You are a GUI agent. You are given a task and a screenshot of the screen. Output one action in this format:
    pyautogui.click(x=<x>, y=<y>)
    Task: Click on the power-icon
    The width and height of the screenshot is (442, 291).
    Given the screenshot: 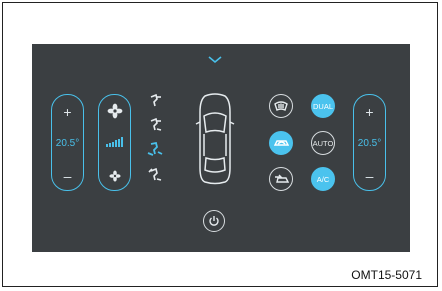 What is the action you would take?
    pyautogui.click(x=214, y=221)
    